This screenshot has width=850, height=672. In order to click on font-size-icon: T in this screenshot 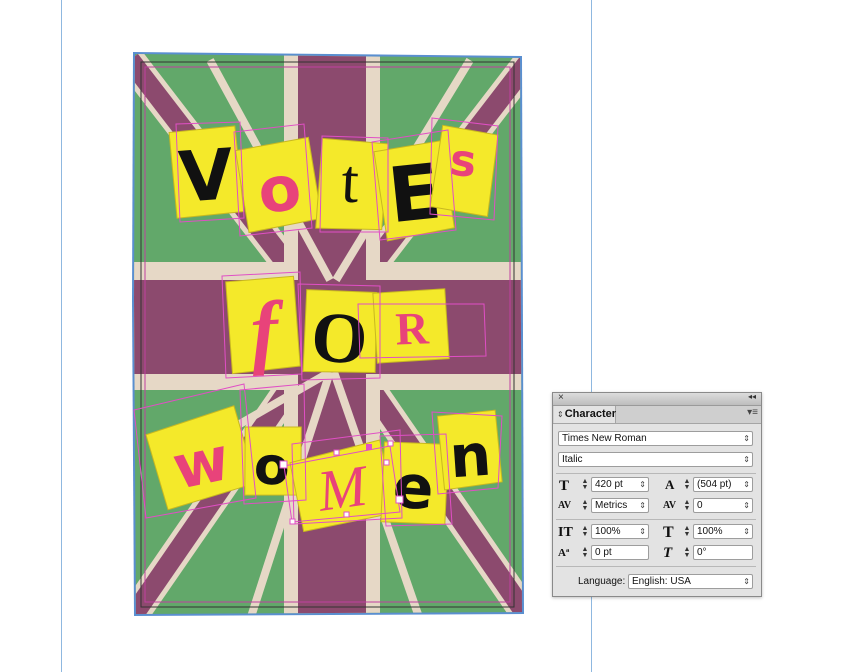, I will do `click(564, 486)`.